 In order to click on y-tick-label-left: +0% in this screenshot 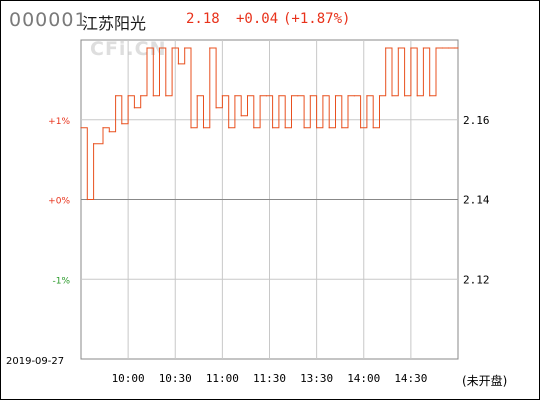, I will do `click(59, 202)`.